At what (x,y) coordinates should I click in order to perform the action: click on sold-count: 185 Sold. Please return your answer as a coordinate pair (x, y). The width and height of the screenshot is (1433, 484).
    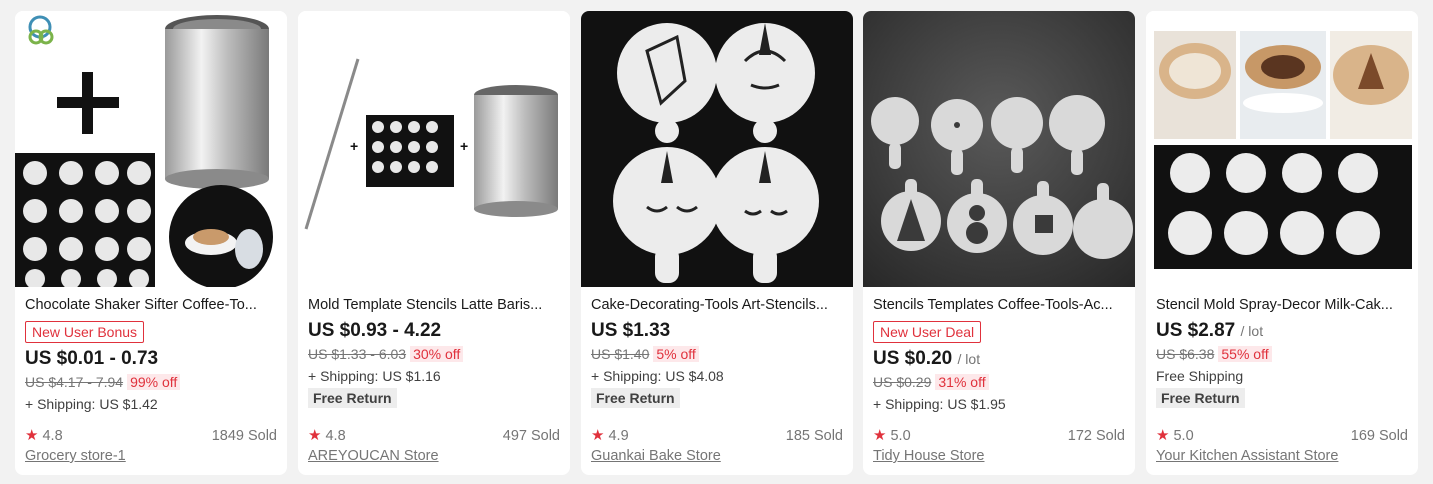
    Looking at the image, I should click on (814, 436).